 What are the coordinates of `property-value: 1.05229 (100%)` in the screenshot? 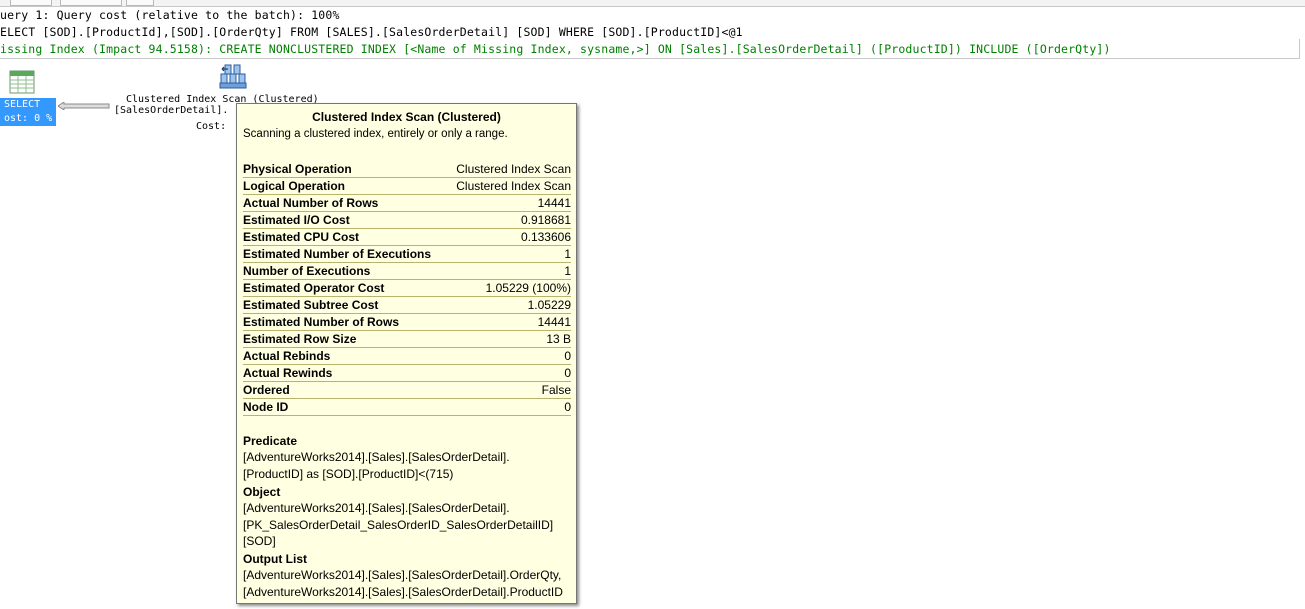 It's located at (528, 288).